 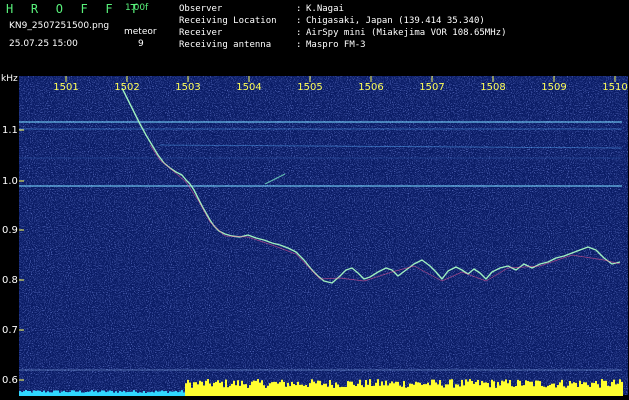 What do you see at coordinates (65, 87) in the screenshot?
I see `x-tick-label: 1501` at bounding box center [65, 87].